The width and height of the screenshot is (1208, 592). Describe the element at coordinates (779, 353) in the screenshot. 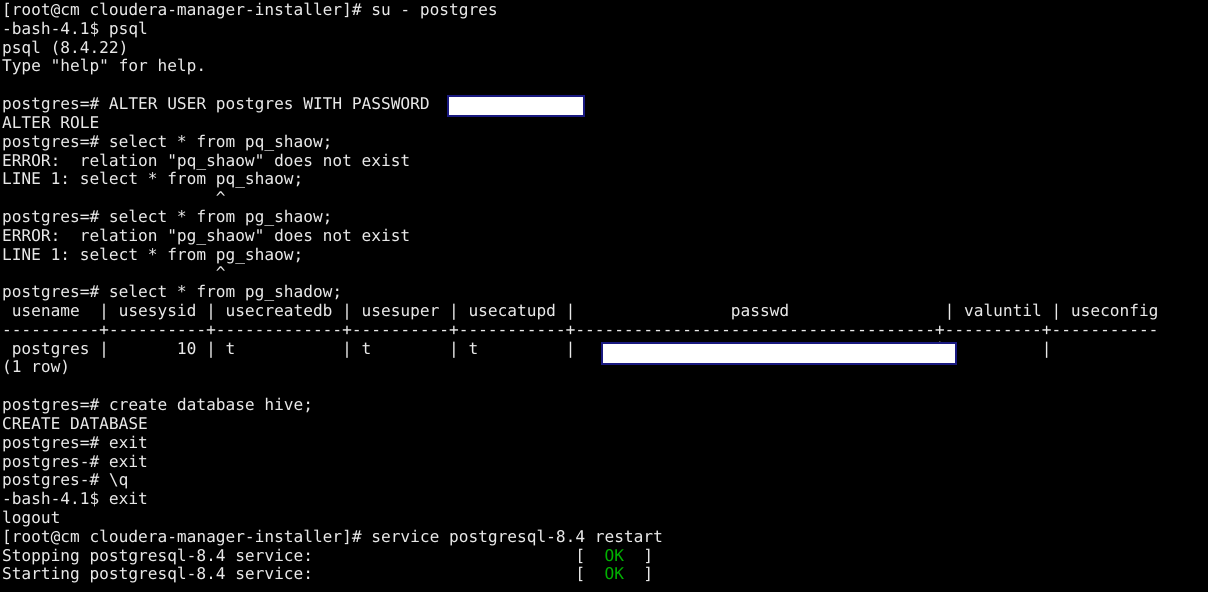

I see `passwd-column-redaction-box` at that location.